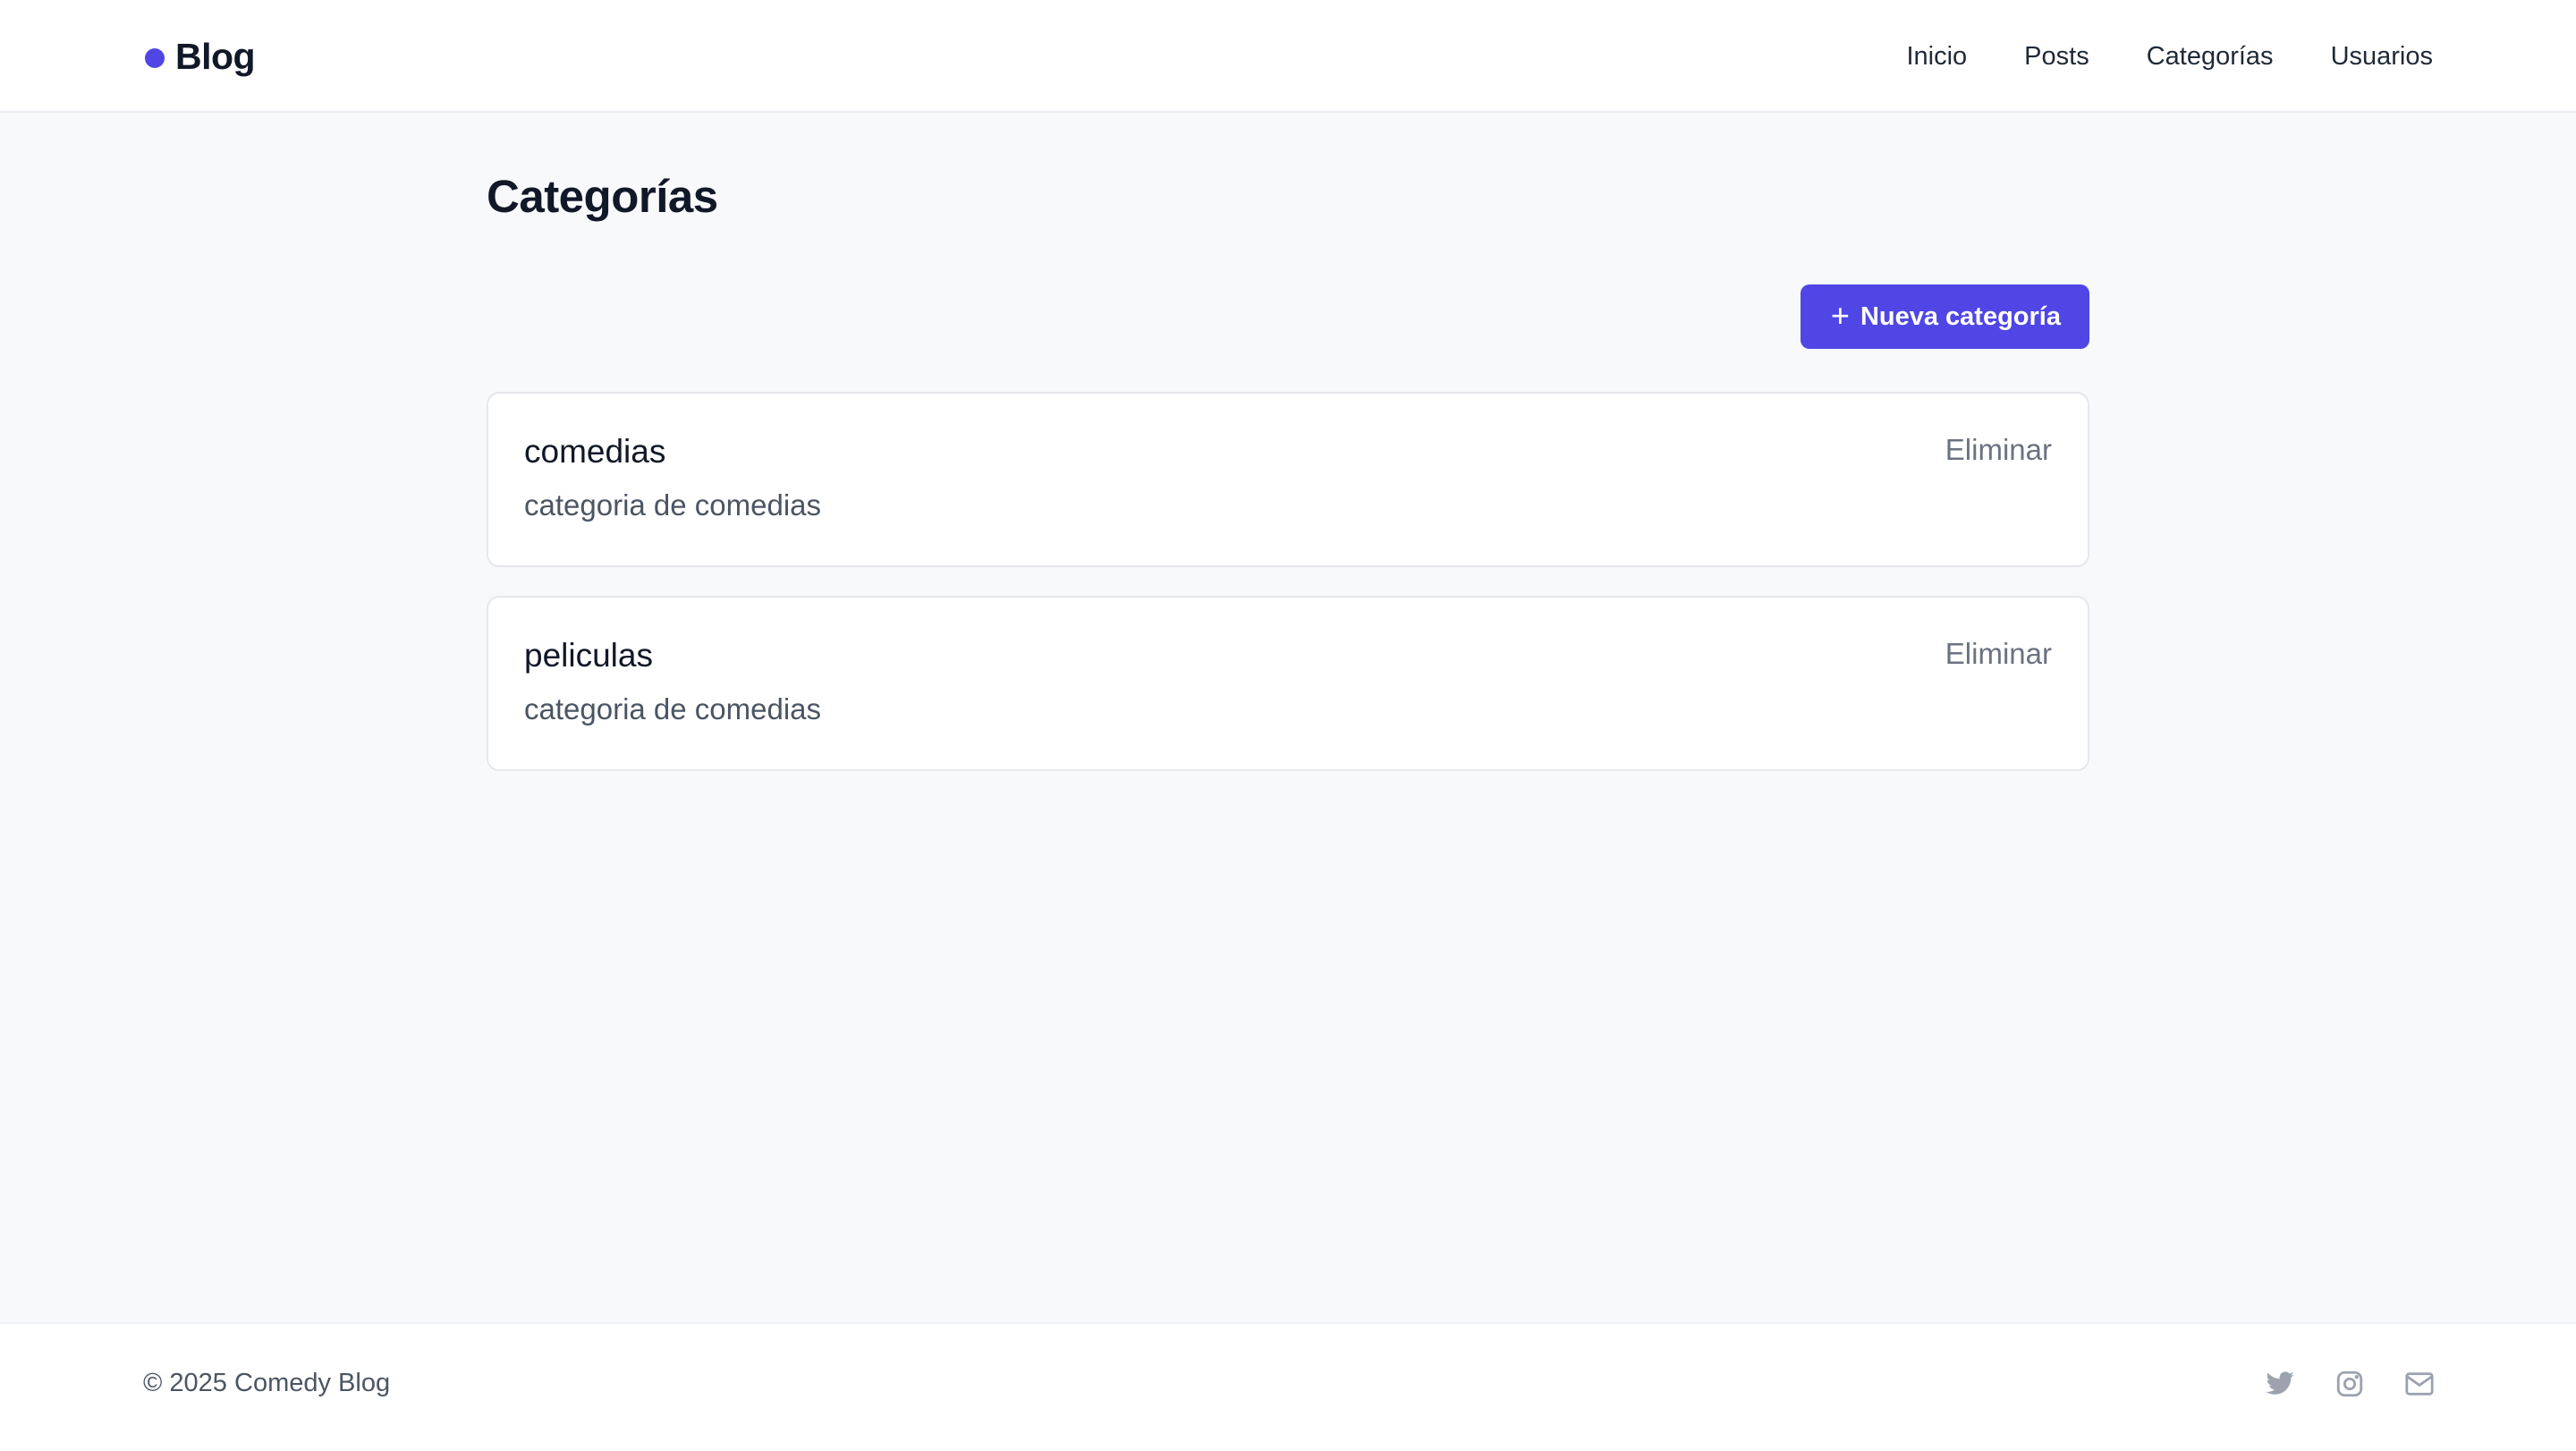 This screenshot has width=2576, height=1451. Describe the element at coordinates (2419, 1384) in the screenshot. I see `mail-icon` at that location.